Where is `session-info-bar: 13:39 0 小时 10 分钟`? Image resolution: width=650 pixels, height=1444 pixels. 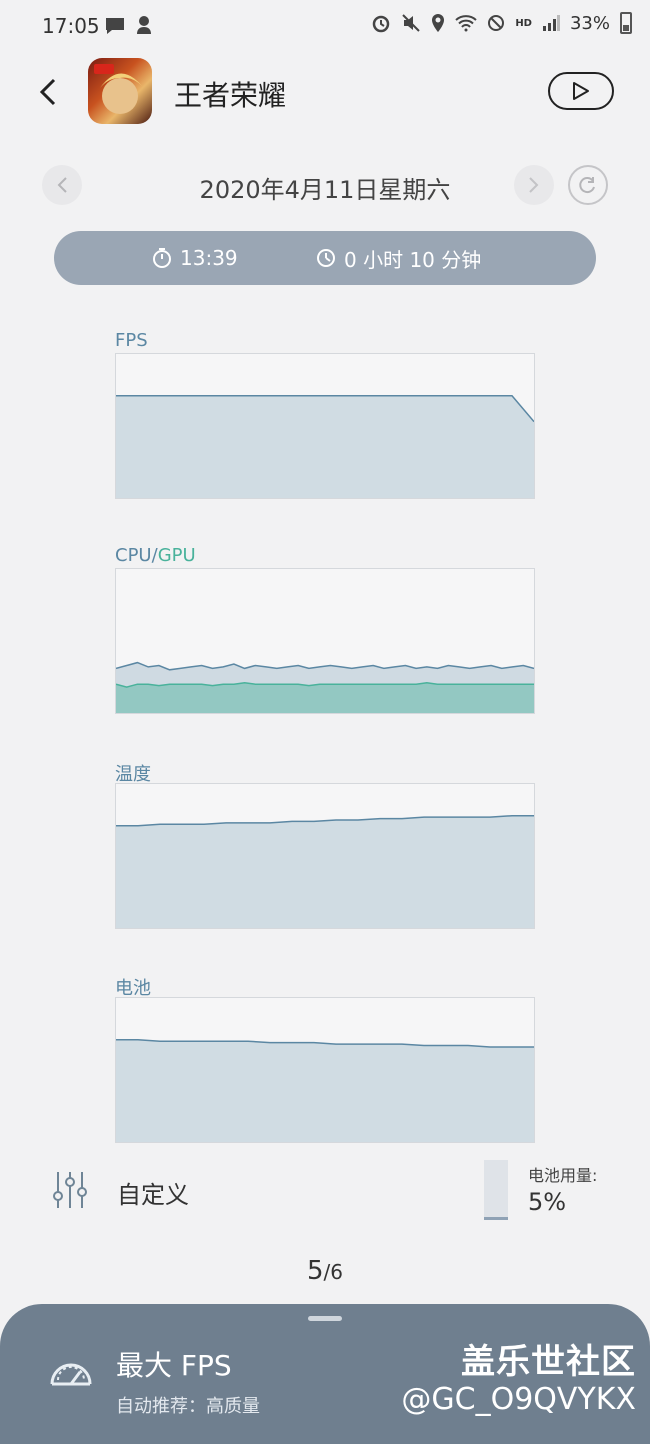
session-info-bar: 13:39 0 小时 10 分钟 is located at coordinates (325, 258).